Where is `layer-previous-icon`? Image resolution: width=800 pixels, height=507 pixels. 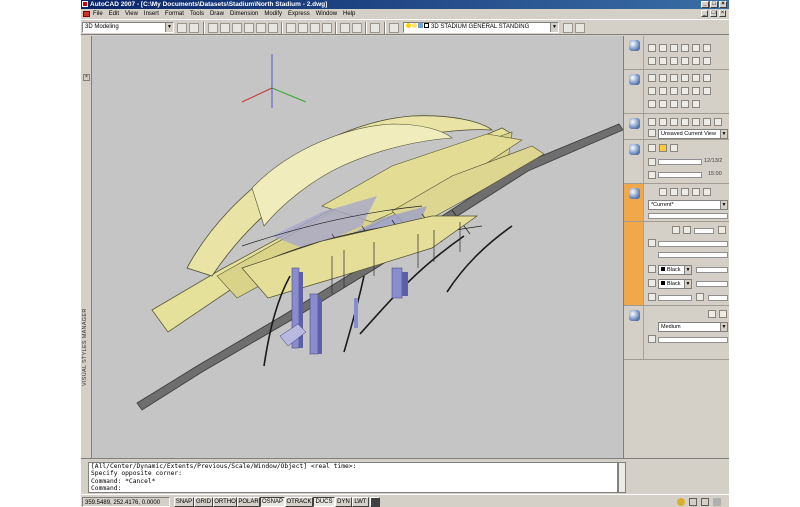 layer-previous-icon is located at coordinates (580, 28).